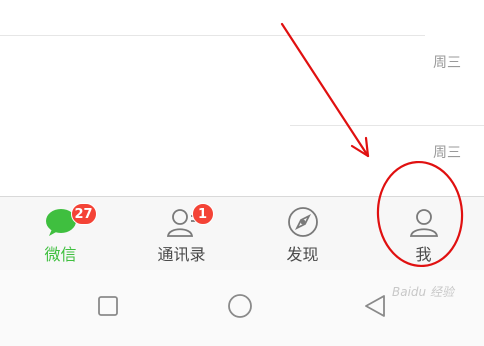 The height and width of the screenshot is (346, 484). I want to click on tab-label: 发现, so click(302, 254).